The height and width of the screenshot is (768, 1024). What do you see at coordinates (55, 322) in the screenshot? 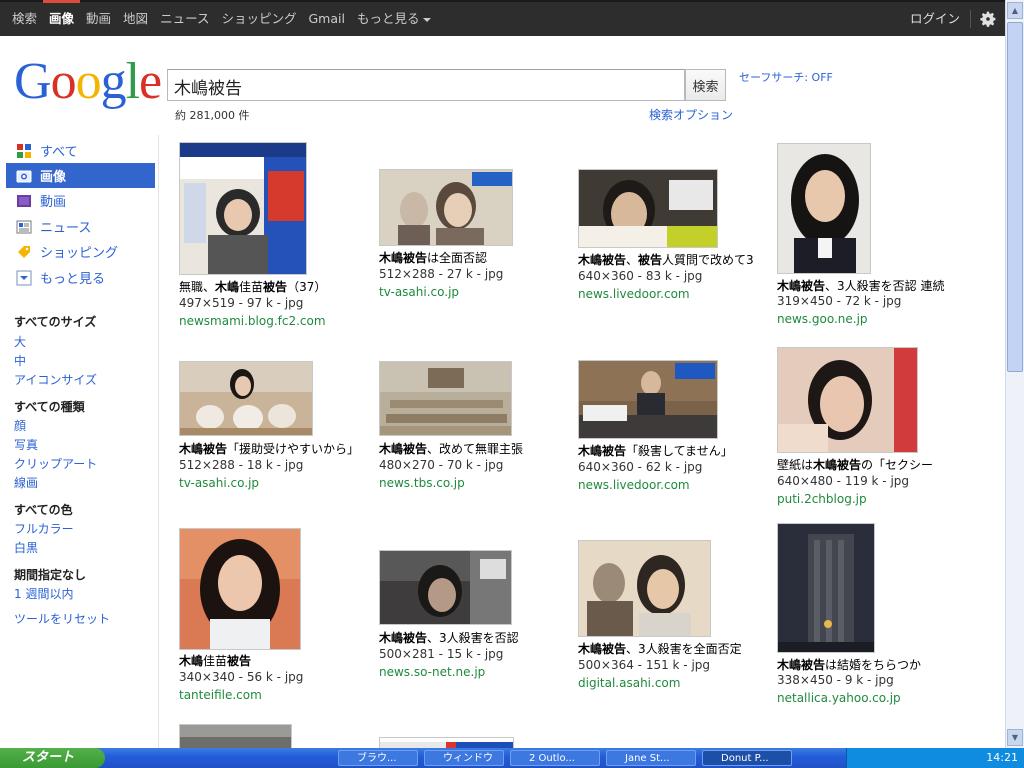
I see `size-filter-heading: すべてのサイズ` at bounding box center [55, 322].